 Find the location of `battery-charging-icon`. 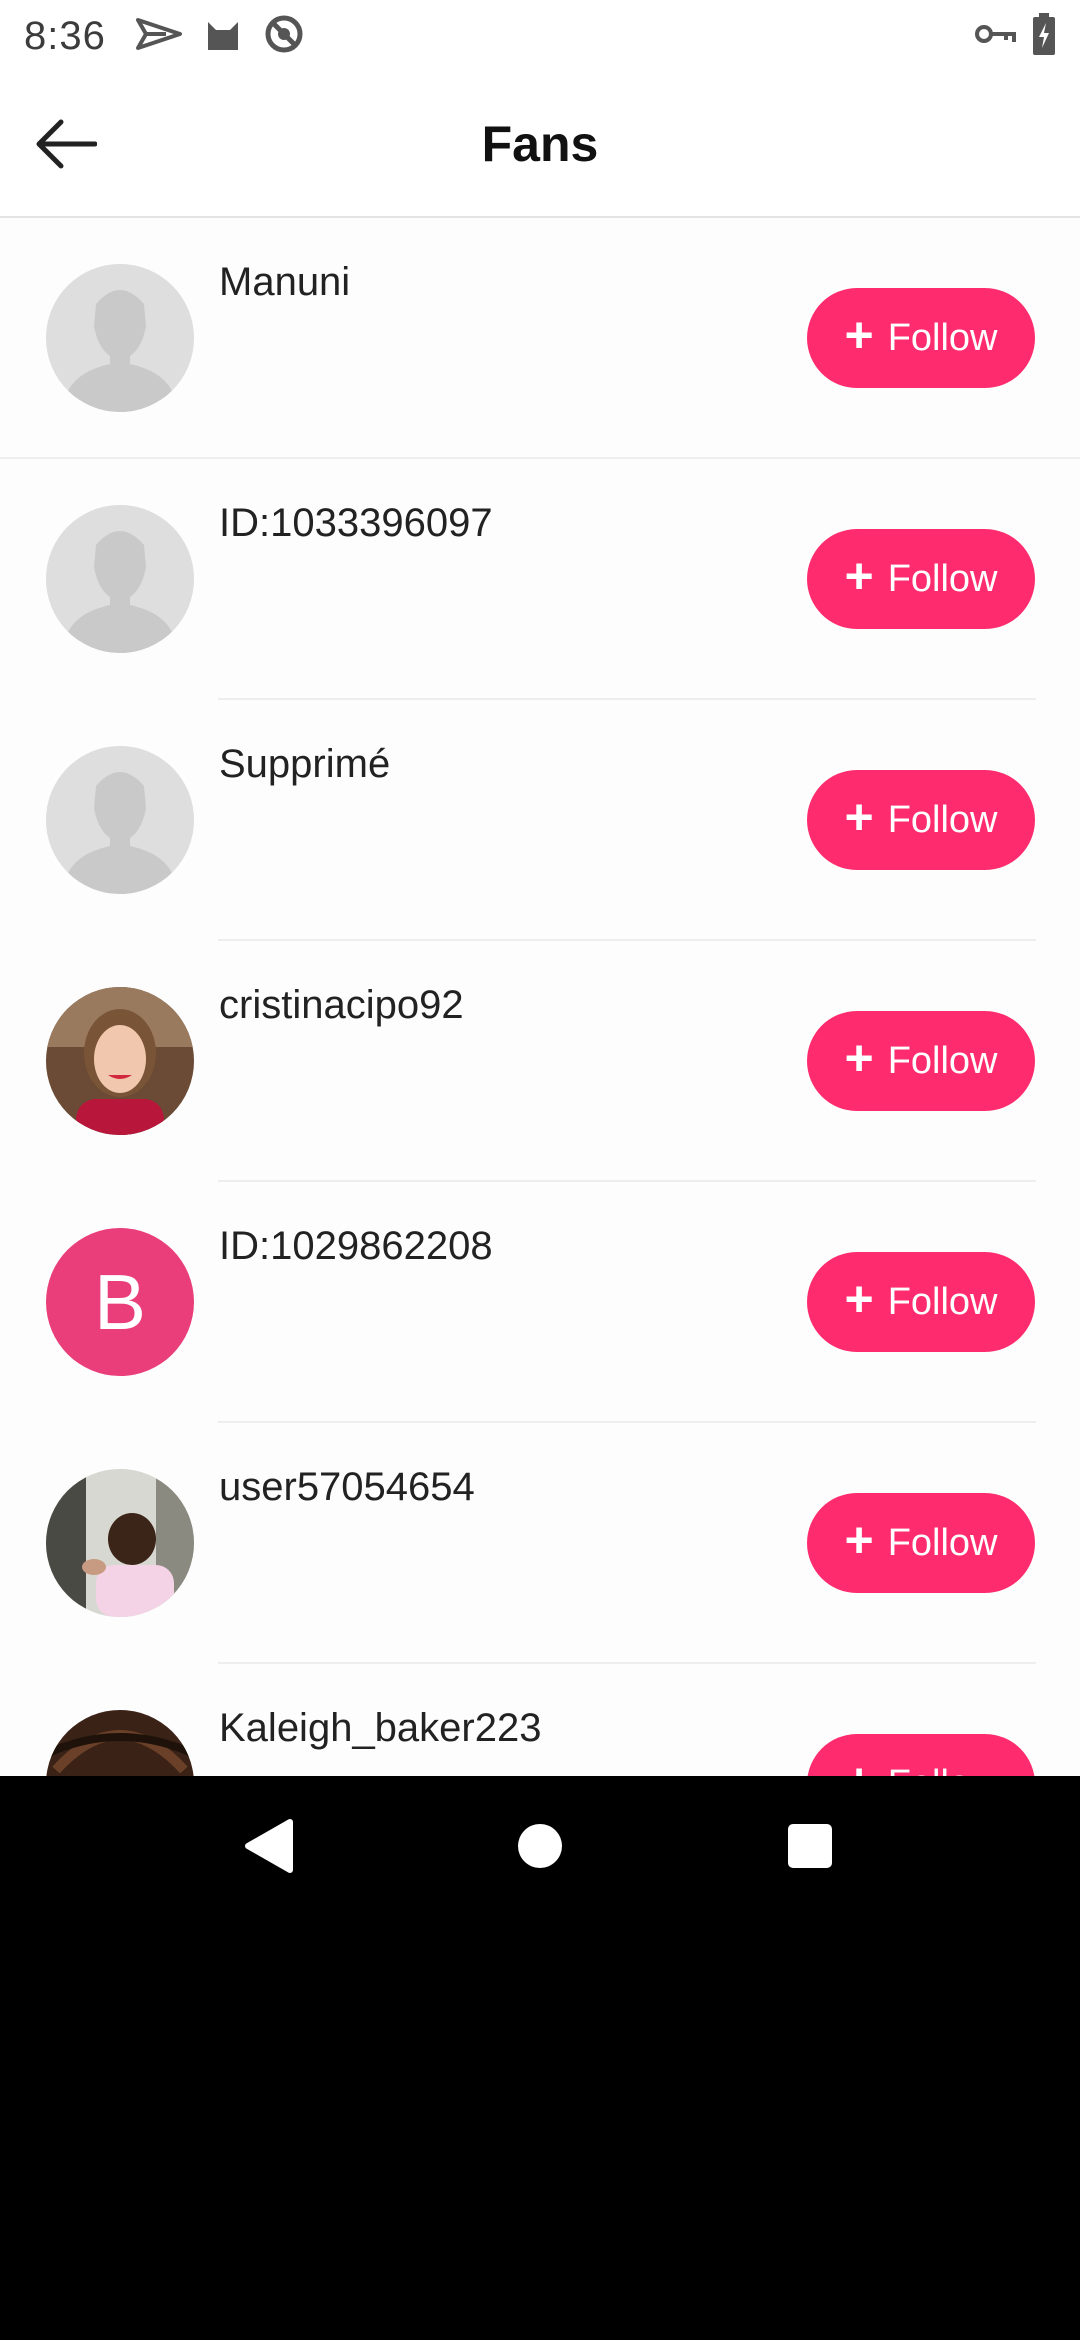

battery-charging-icon is located at coordinates (1044, 36).